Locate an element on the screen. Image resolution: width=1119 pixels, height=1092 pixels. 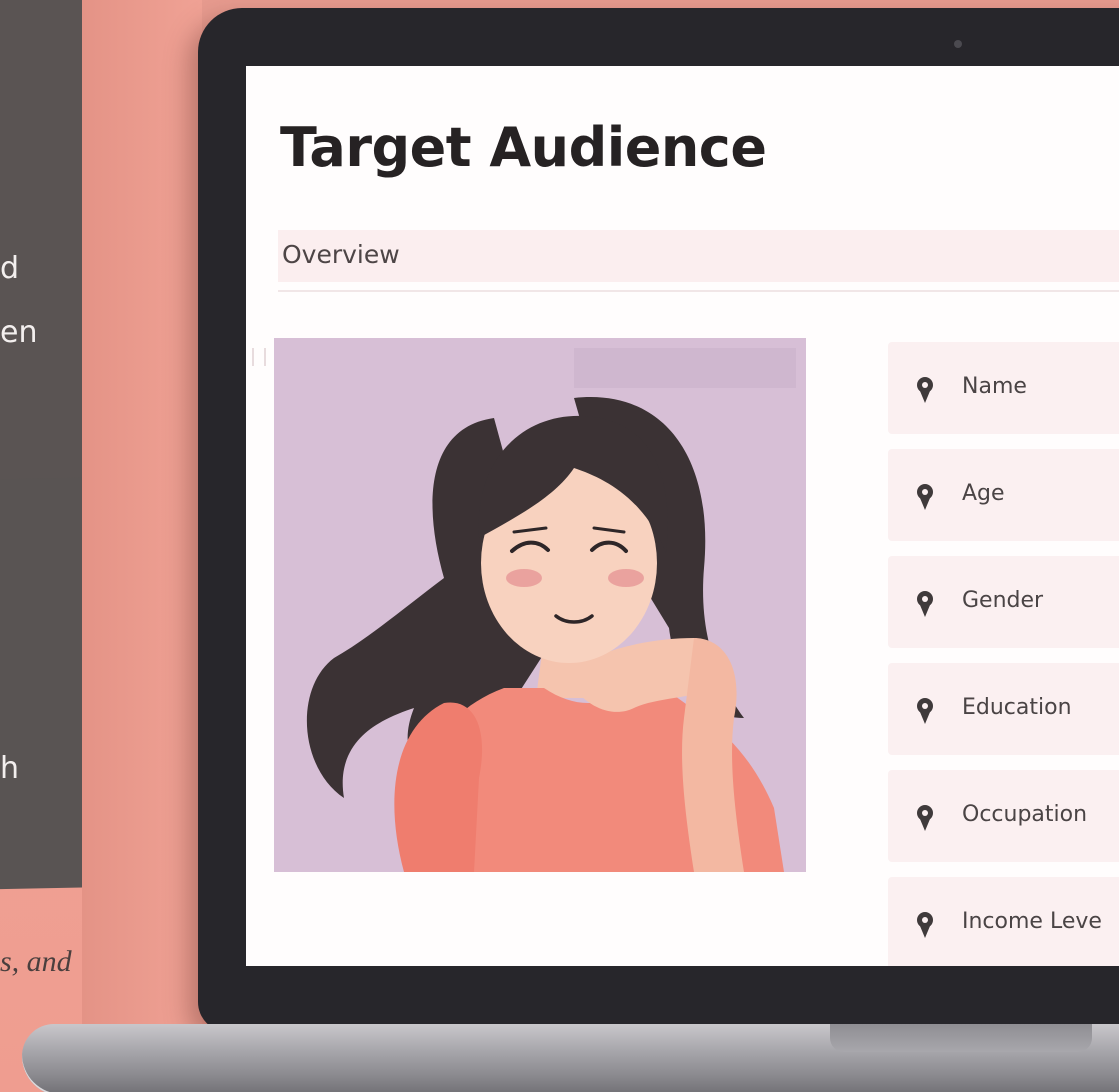
section-label: Overview is located at coordinates (341, 254).